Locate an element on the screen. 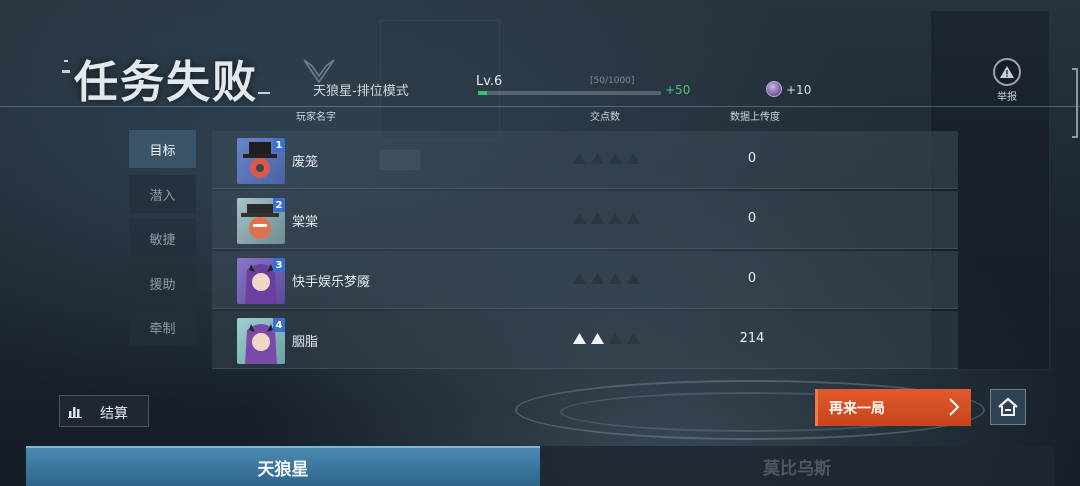 The width and height of the screenshot is (1080, 486). player-name: 胭脂 is located at coordinates (305, 342).